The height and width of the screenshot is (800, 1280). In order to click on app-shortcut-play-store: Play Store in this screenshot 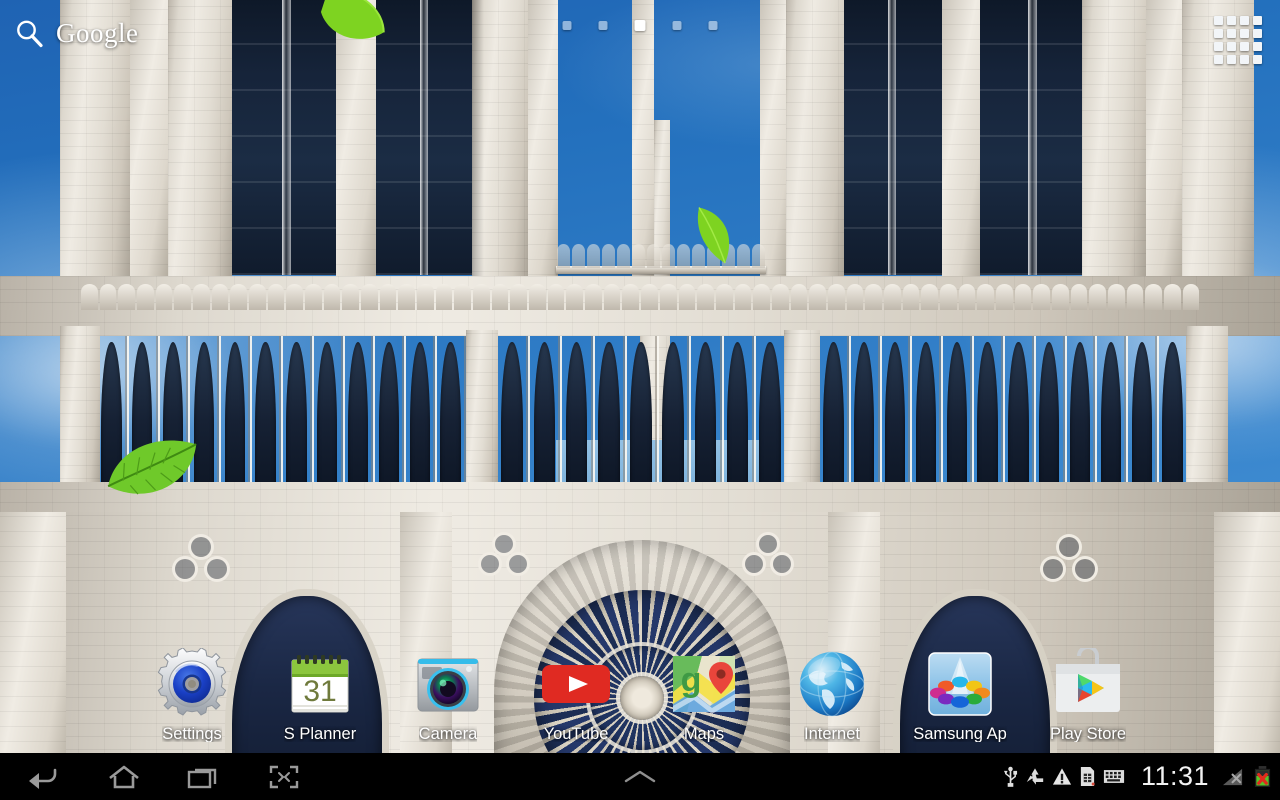, I will do `click(1088, 693)`.